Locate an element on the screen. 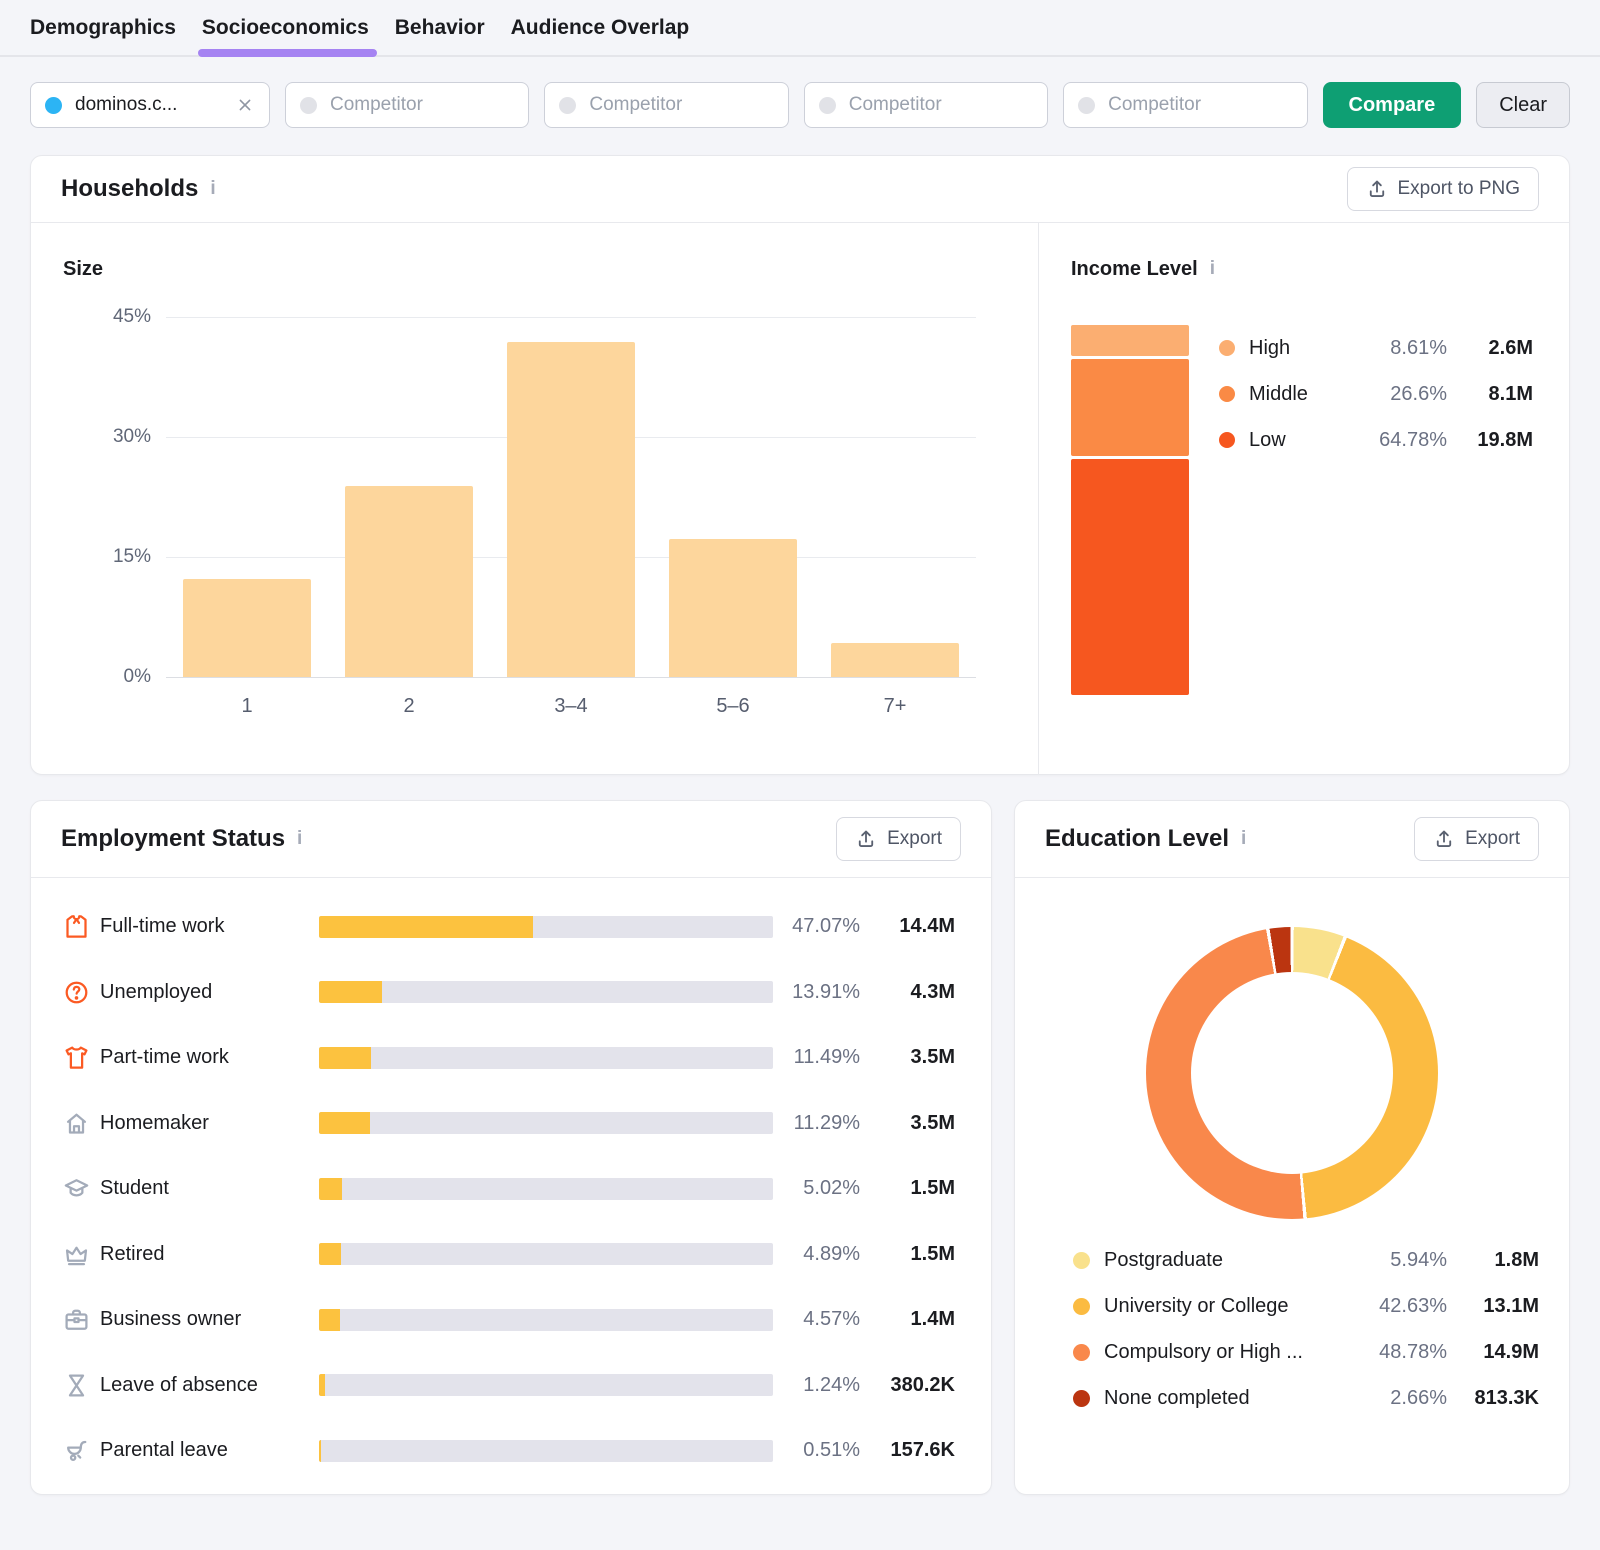 This screenshot has height=1550, width=1600. employment-row-part-time-work: Part-time work 11.49% 3.5M is located at coordinates (509, 1058).